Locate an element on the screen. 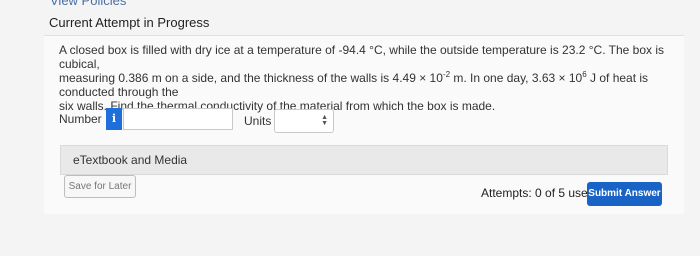  exponent: -2 is located at coordinates (446, 74).